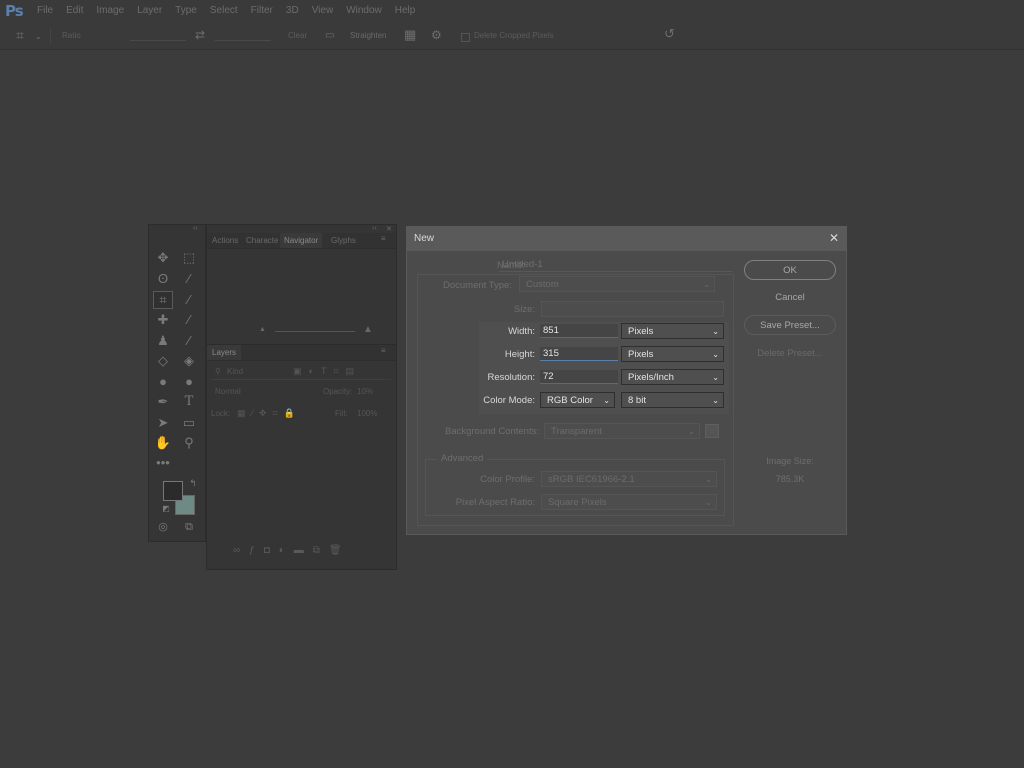 The image size is (1024, 768). I want to click on size-label: Size:, so click(524, 309).